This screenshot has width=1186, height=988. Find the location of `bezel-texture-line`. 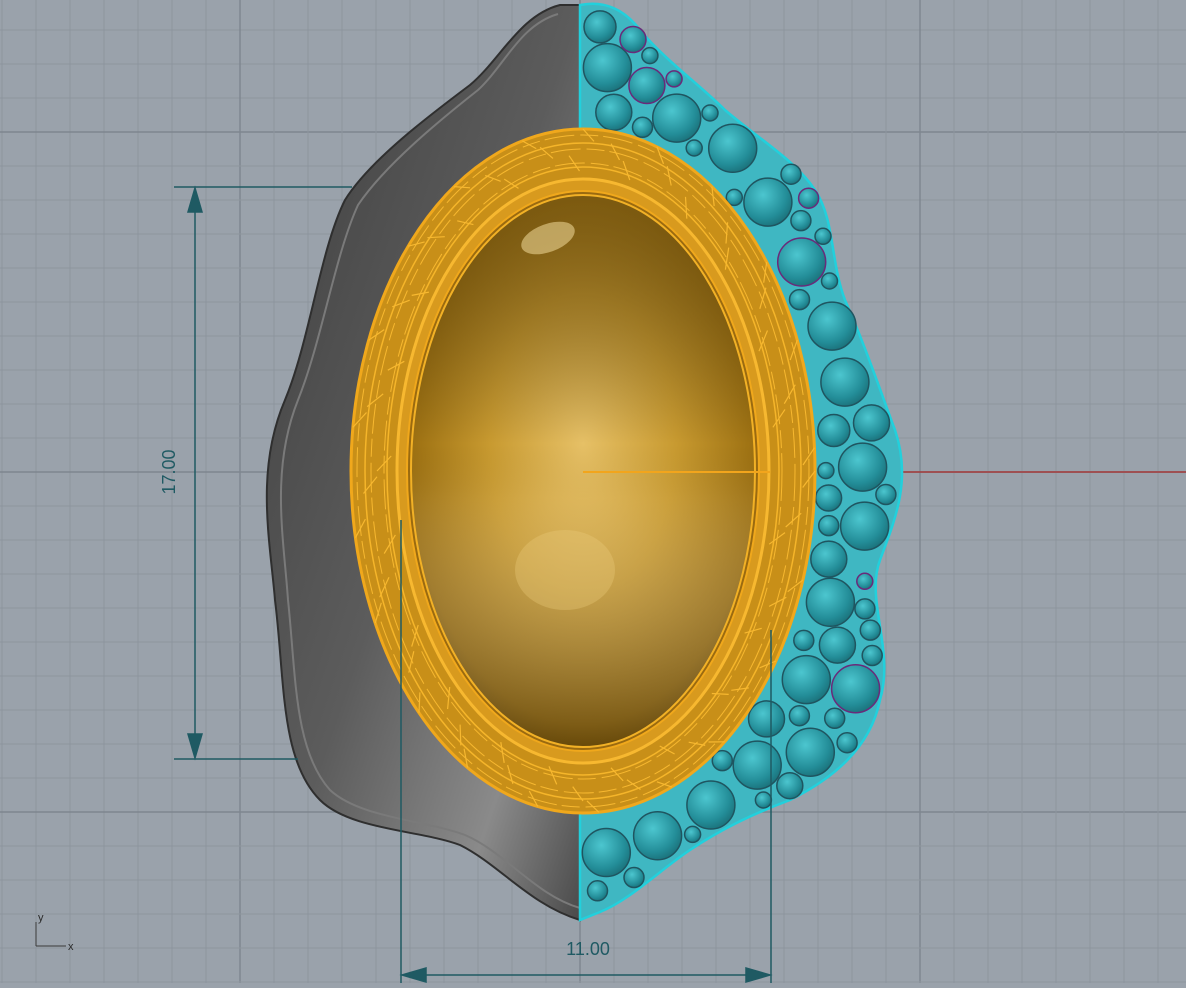

bezel-texture-line is located at coordinates (460, 735).